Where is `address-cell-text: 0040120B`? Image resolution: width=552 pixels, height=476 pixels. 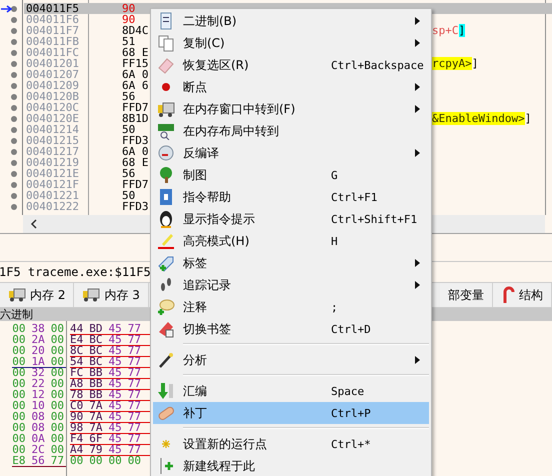 address-cell-text: 0040120B is located at coordinates (52, 96).